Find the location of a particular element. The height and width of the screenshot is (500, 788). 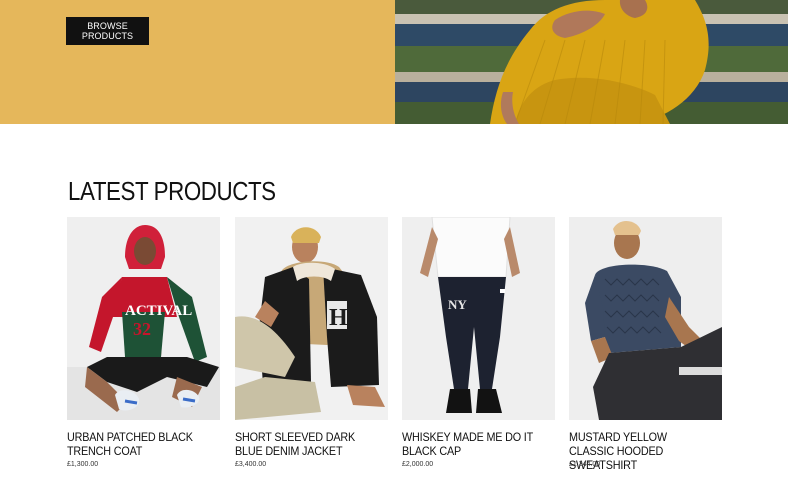

product-card: H SHORT SLEEVED DARK BLUE DENIM JACKET is located at coordinates (311, 347).